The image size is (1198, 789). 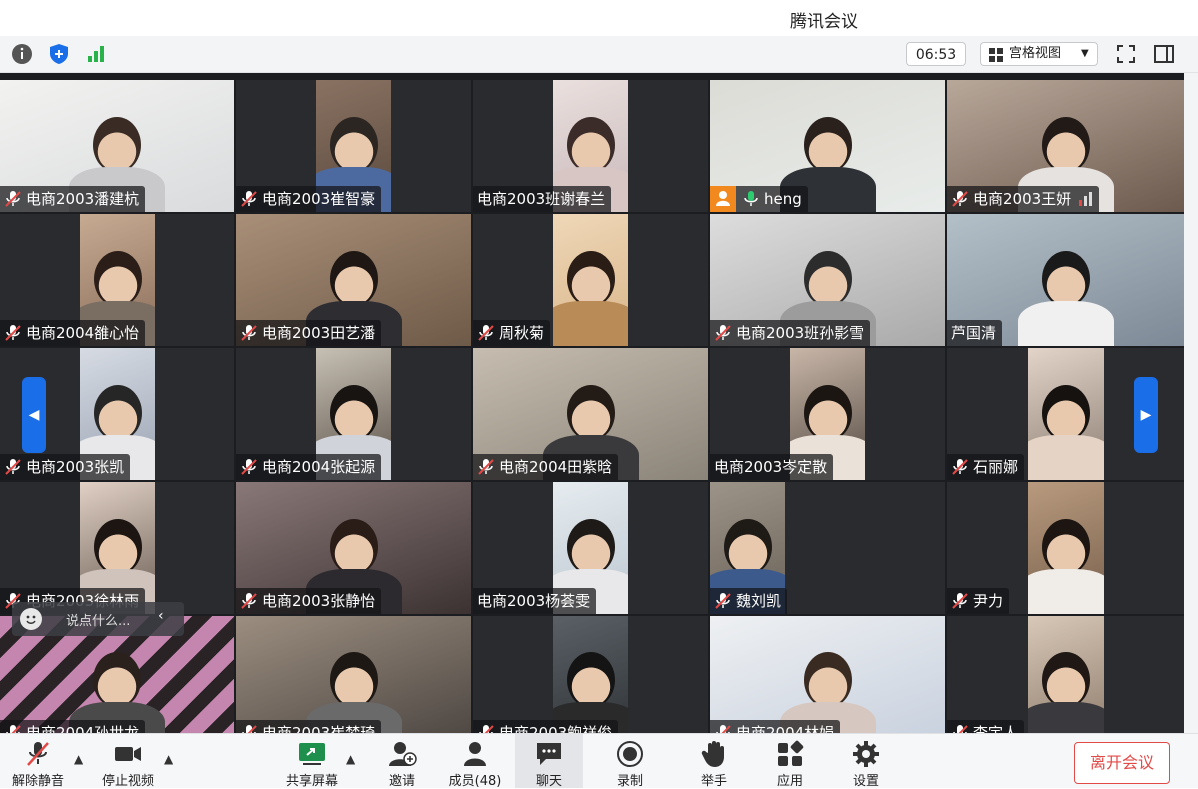 What do you see at coordinates (78, 759) in the screenshot?
I see `mute-options-chevron-icon: ▲` at bounding box center [78, 759].